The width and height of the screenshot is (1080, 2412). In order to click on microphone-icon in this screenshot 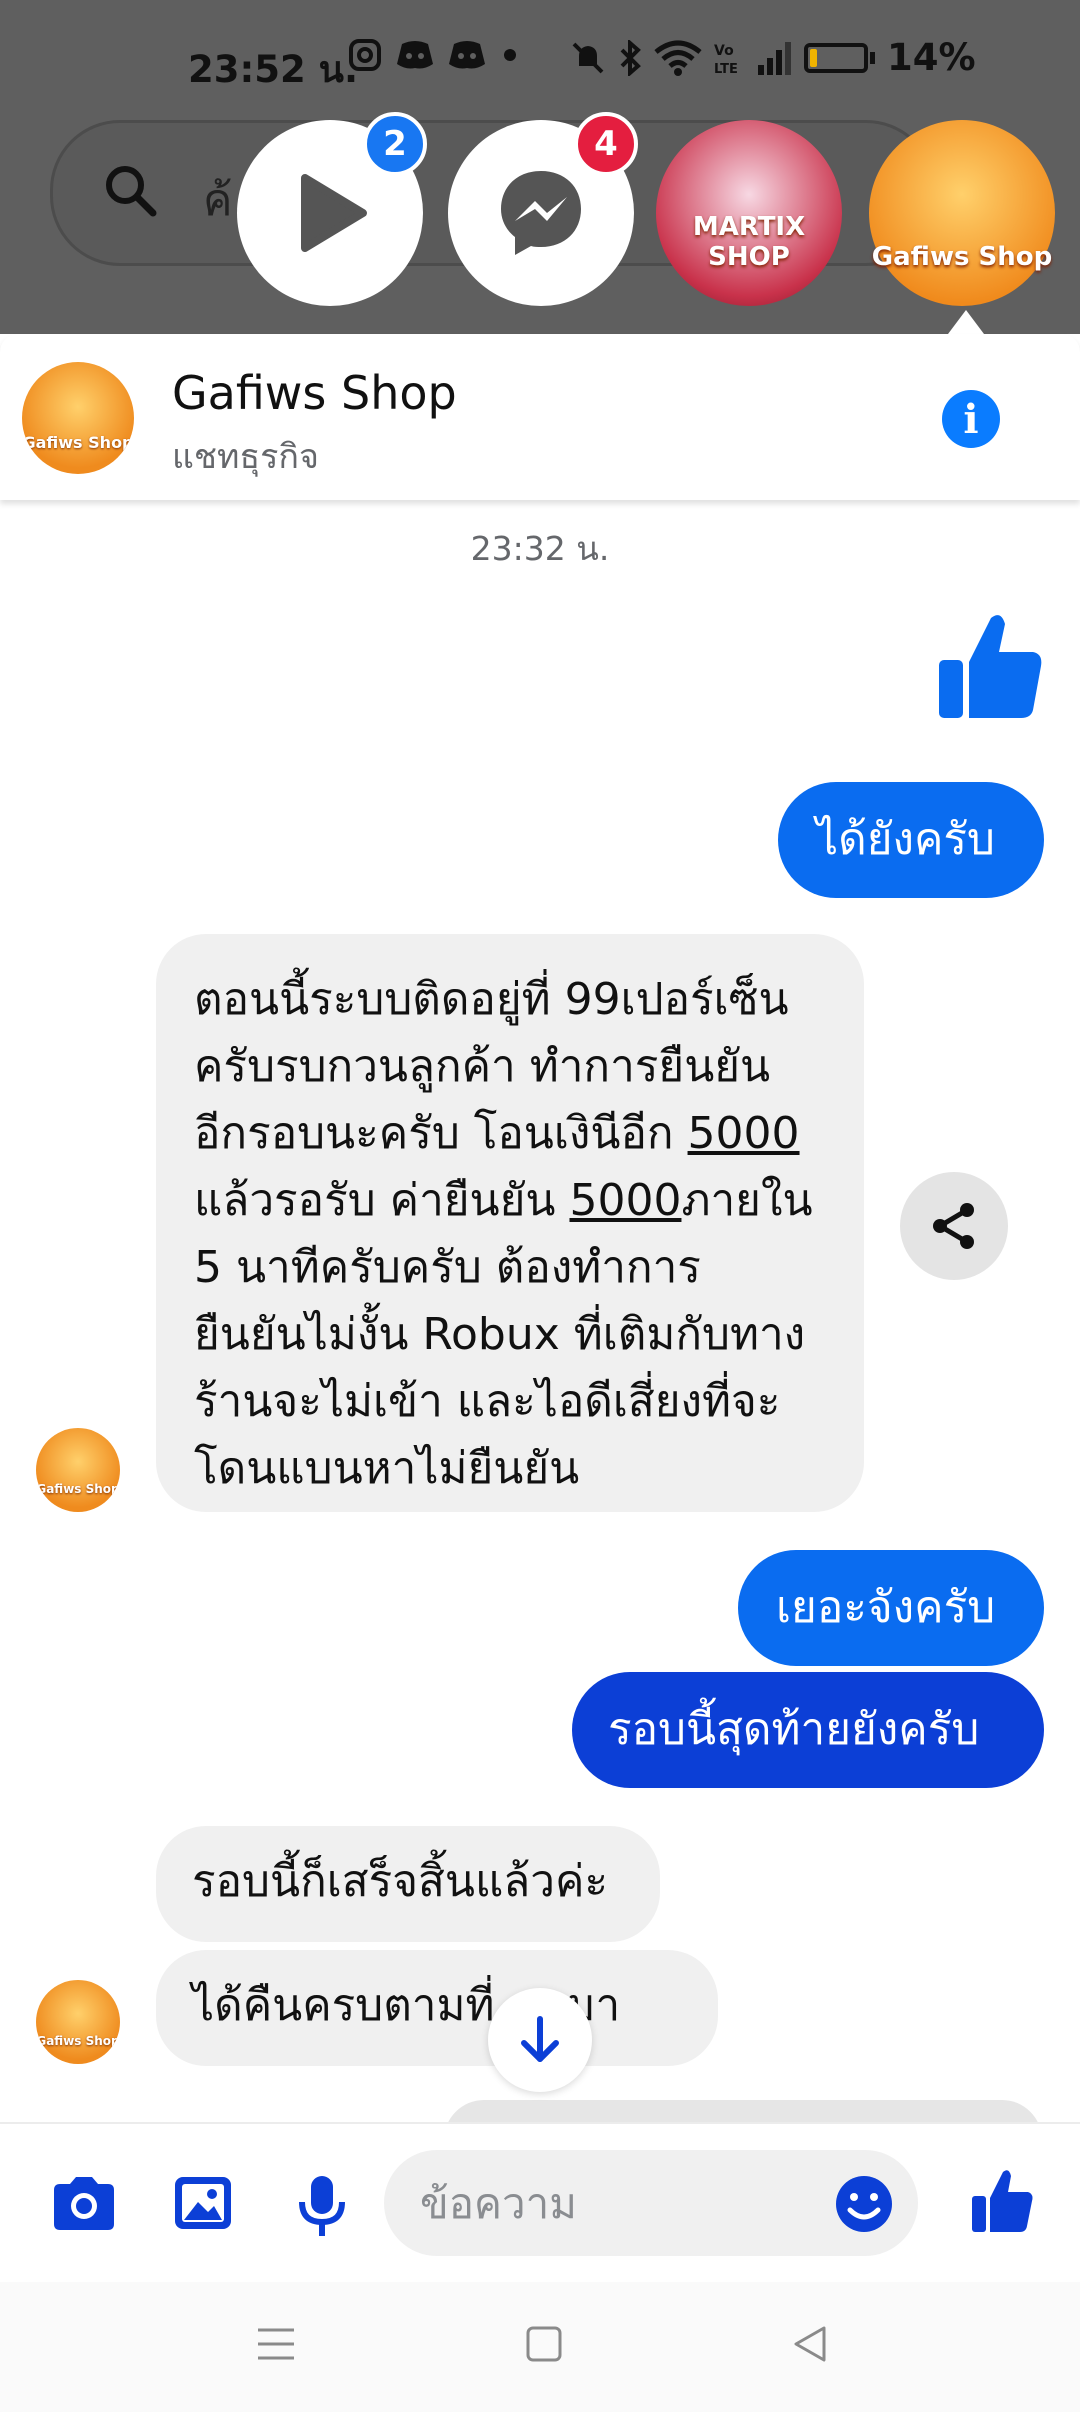, I will do `click(322, 2206)`.